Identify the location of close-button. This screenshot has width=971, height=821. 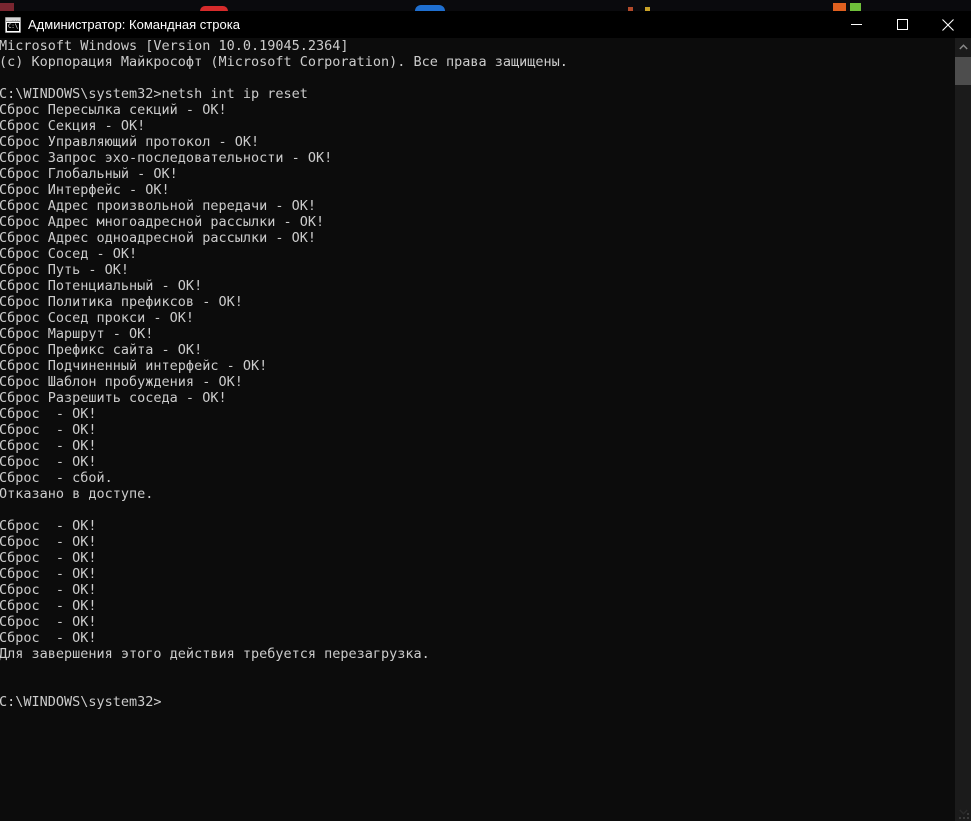
(948, 24).